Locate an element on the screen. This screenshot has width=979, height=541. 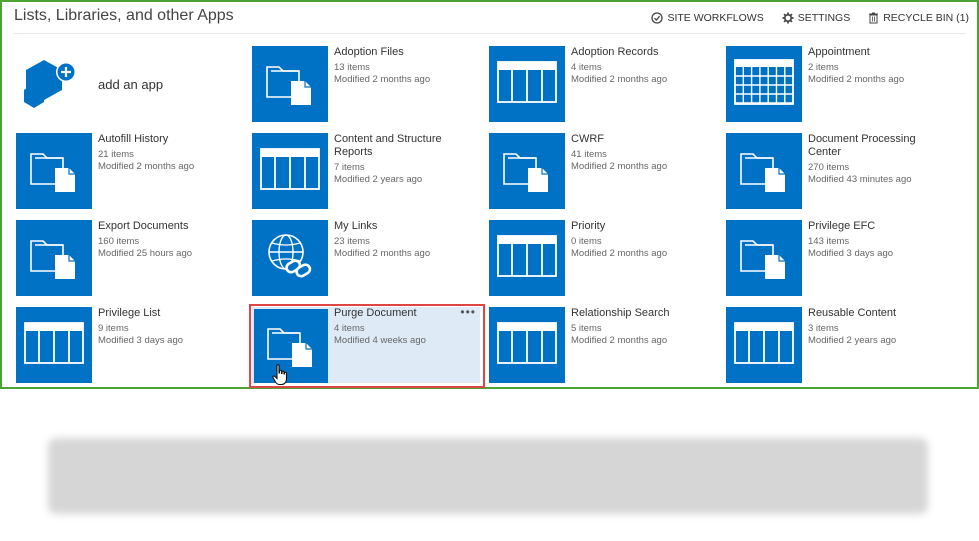
app-tile: My Links 23 items Modified 2 months ago is located at coordinates (367, 259).